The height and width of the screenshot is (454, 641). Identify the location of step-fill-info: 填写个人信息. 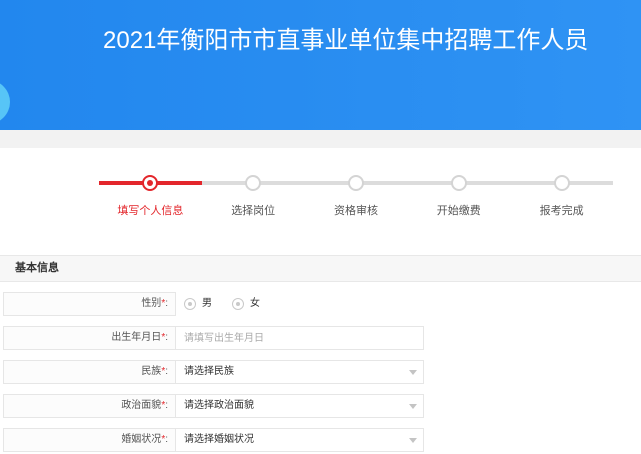
(150, 205).